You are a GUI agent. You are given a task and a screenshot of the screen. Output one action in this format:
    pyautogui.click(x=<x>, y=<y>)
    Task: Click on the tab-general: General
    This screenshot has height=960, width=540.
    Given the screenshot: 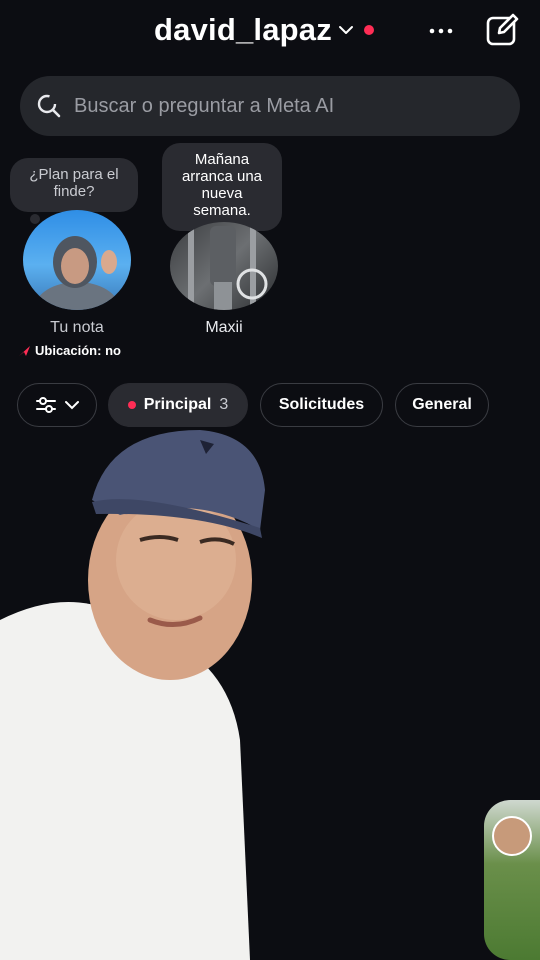 What is the action you would take?
    pyautogui.click(x=442, y=405)
    